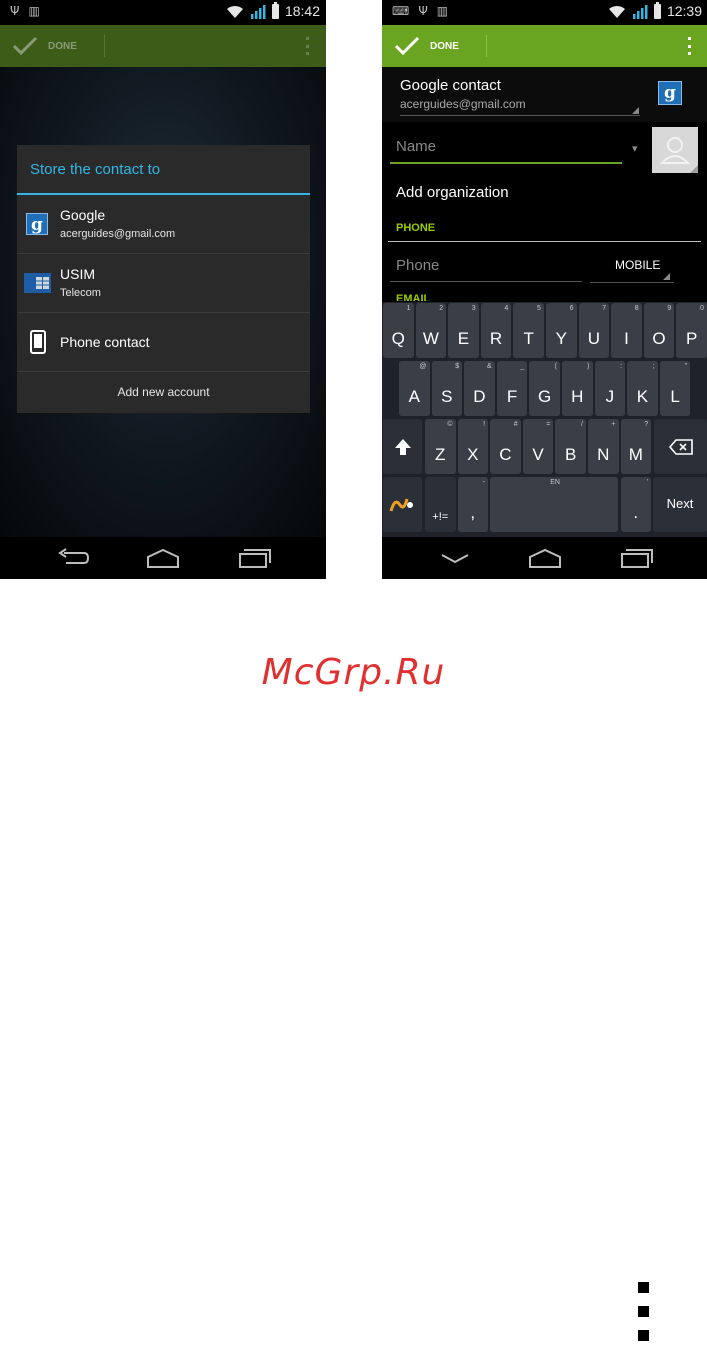 This screenshot has width=707, height=1349. I want to click on keyboard-icon: ⌨, so click(401, 11).